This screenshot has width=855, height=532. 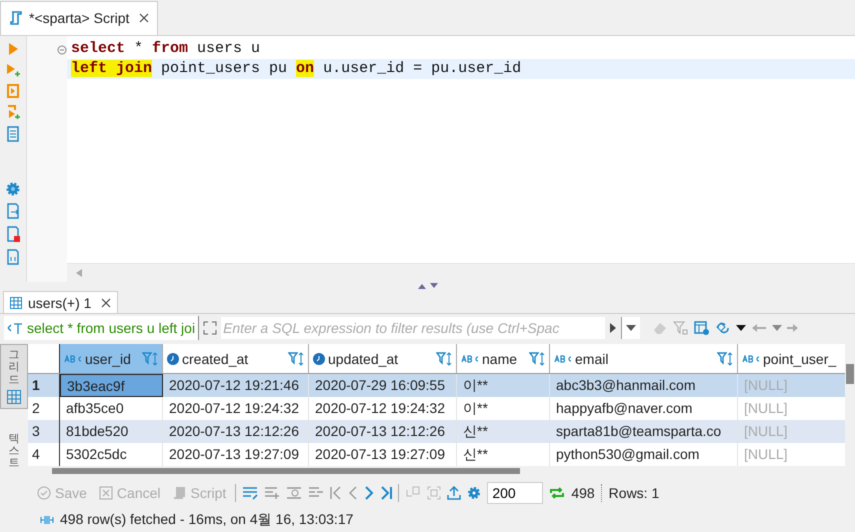 I want to click on check-icon, so click(x=44, y=493).